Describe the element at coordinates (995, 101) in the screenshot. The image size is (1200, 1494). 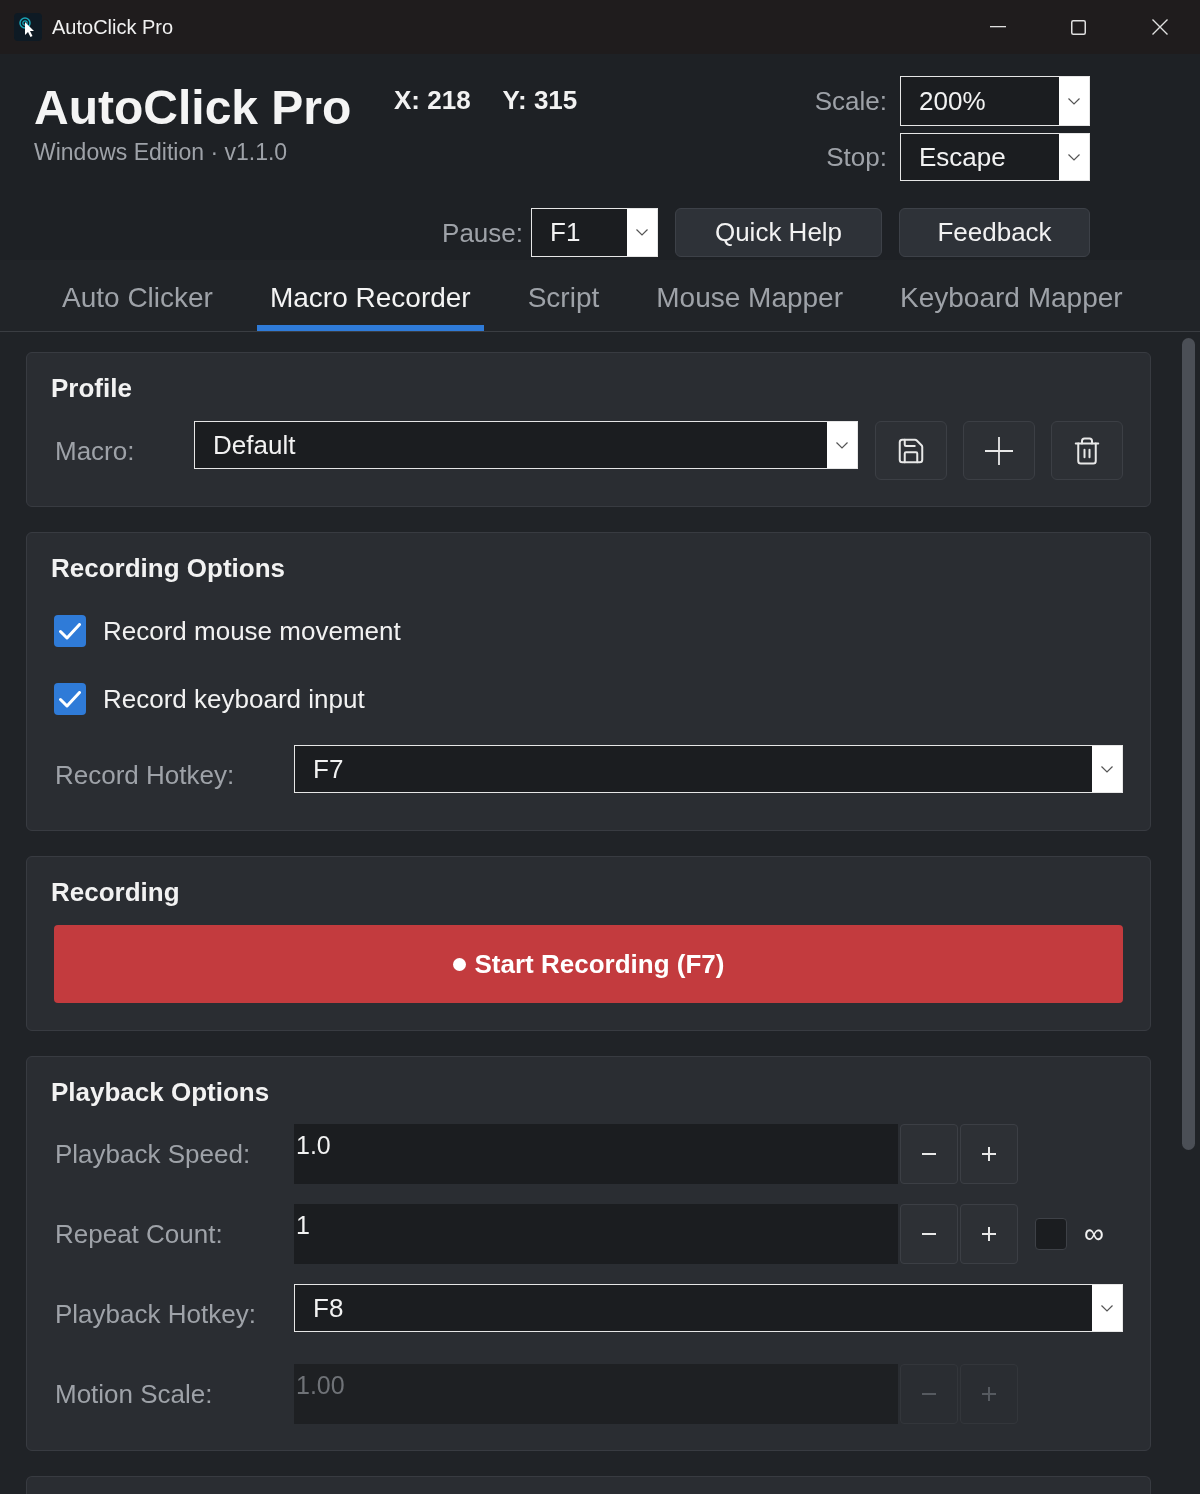
I see `setting-dropdown: 200%` at that location.